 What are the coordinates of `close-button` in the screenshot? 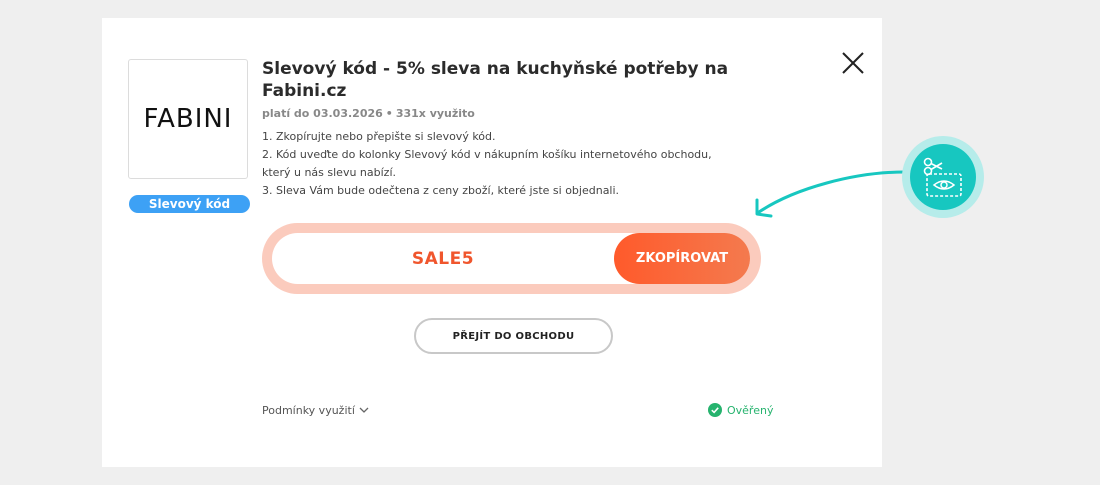 It's located at (853, 63).